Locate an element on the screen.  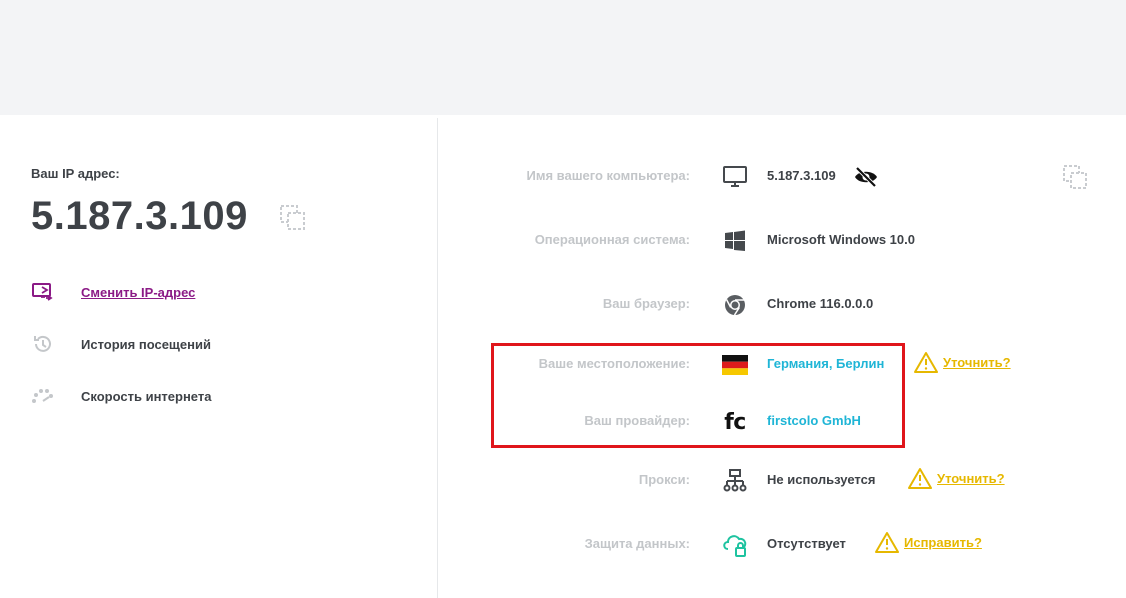
protection-label: Защита данных: is located at coordinates (637, 543).